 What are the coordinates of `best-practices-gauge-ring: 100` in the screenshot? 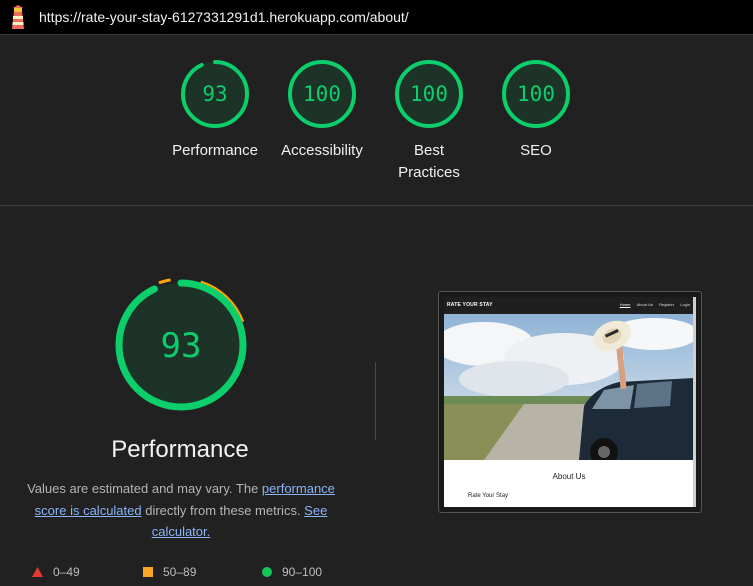 It's located at (429, 94).